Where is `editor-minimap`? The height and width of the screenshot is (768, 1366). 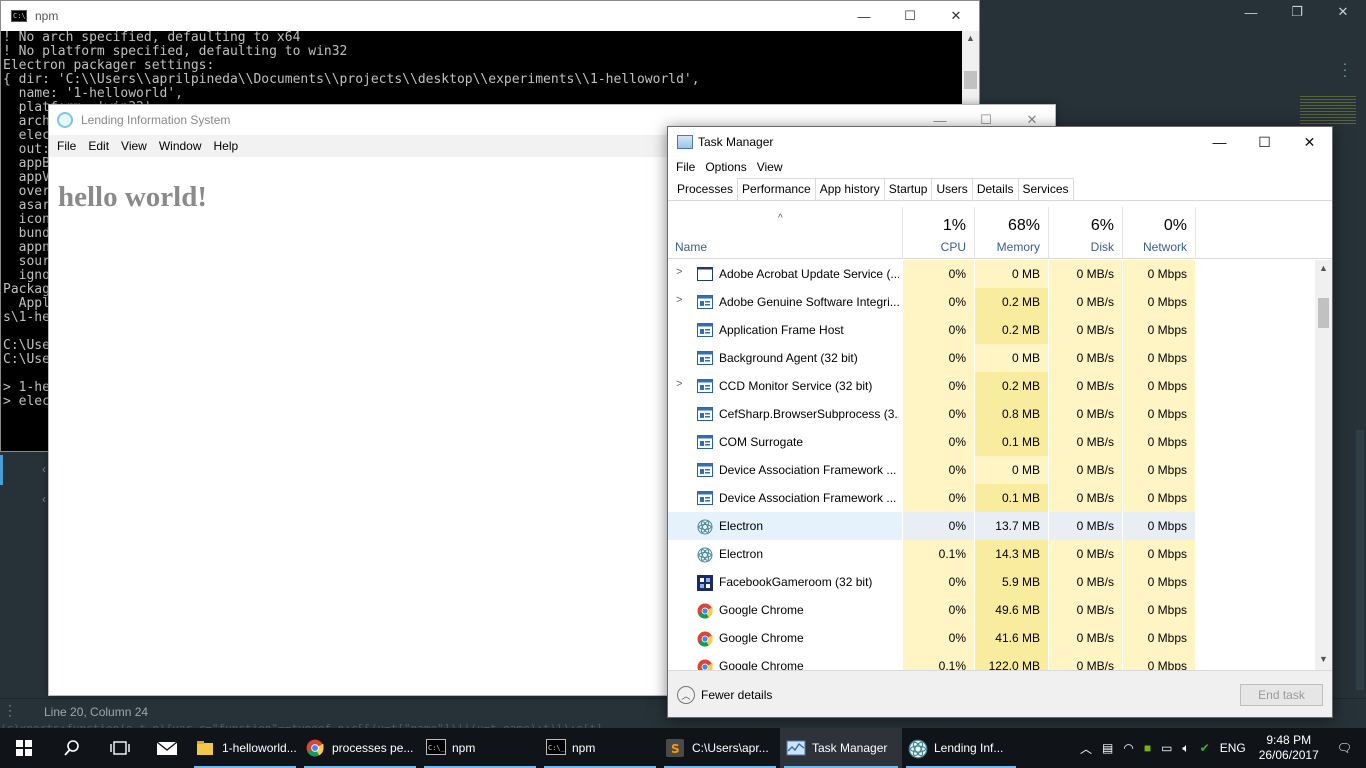
editor-minimap is located at coordinates (1328, 111).